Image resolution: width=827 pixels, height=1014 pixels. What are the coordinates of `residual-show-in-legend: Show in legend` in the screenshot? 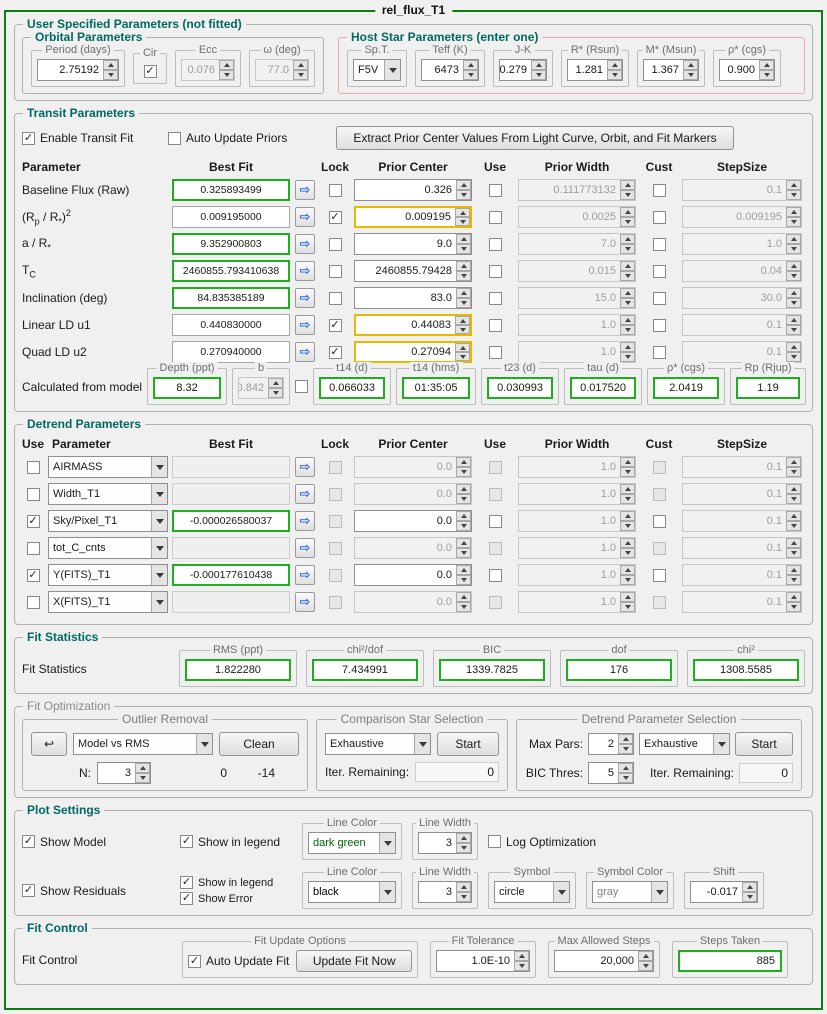 It's located at (236, 882).